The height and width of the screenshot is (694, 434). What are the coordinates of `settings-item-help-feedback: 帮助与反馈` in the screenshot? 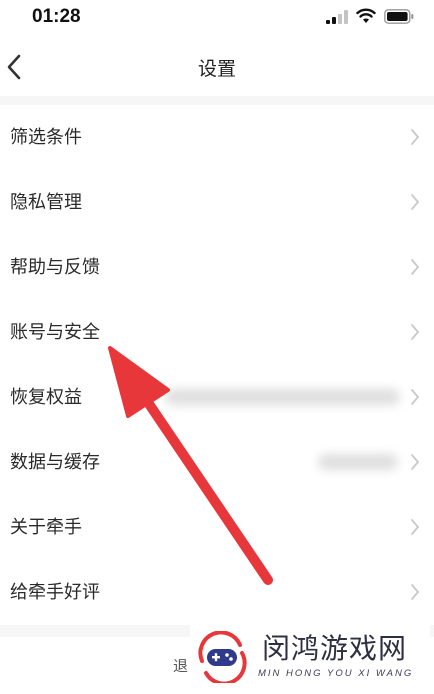 It's located at (217, 267).